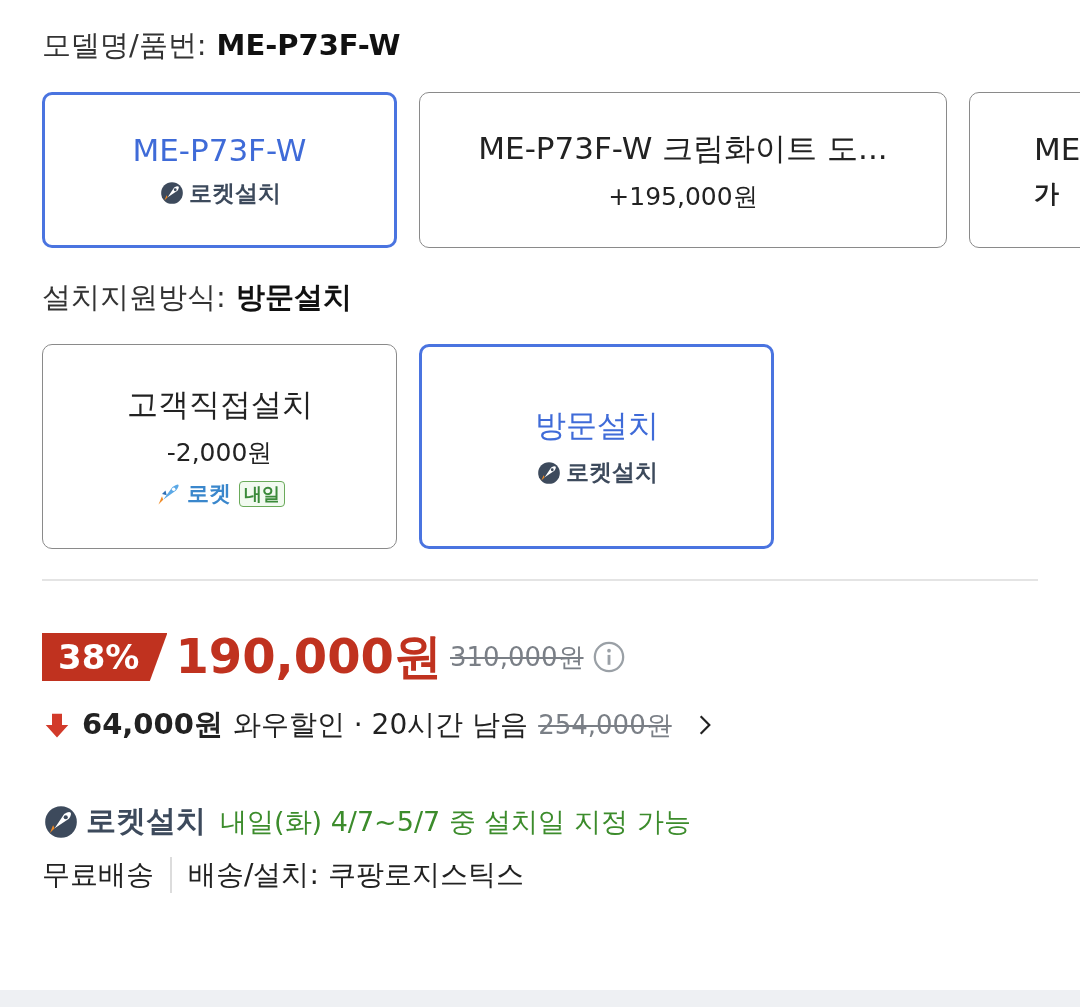 Image resolution: width=1080 pixels, height=1007 pixels. I want to click on discount-badge: 38%, so click(105, 657).